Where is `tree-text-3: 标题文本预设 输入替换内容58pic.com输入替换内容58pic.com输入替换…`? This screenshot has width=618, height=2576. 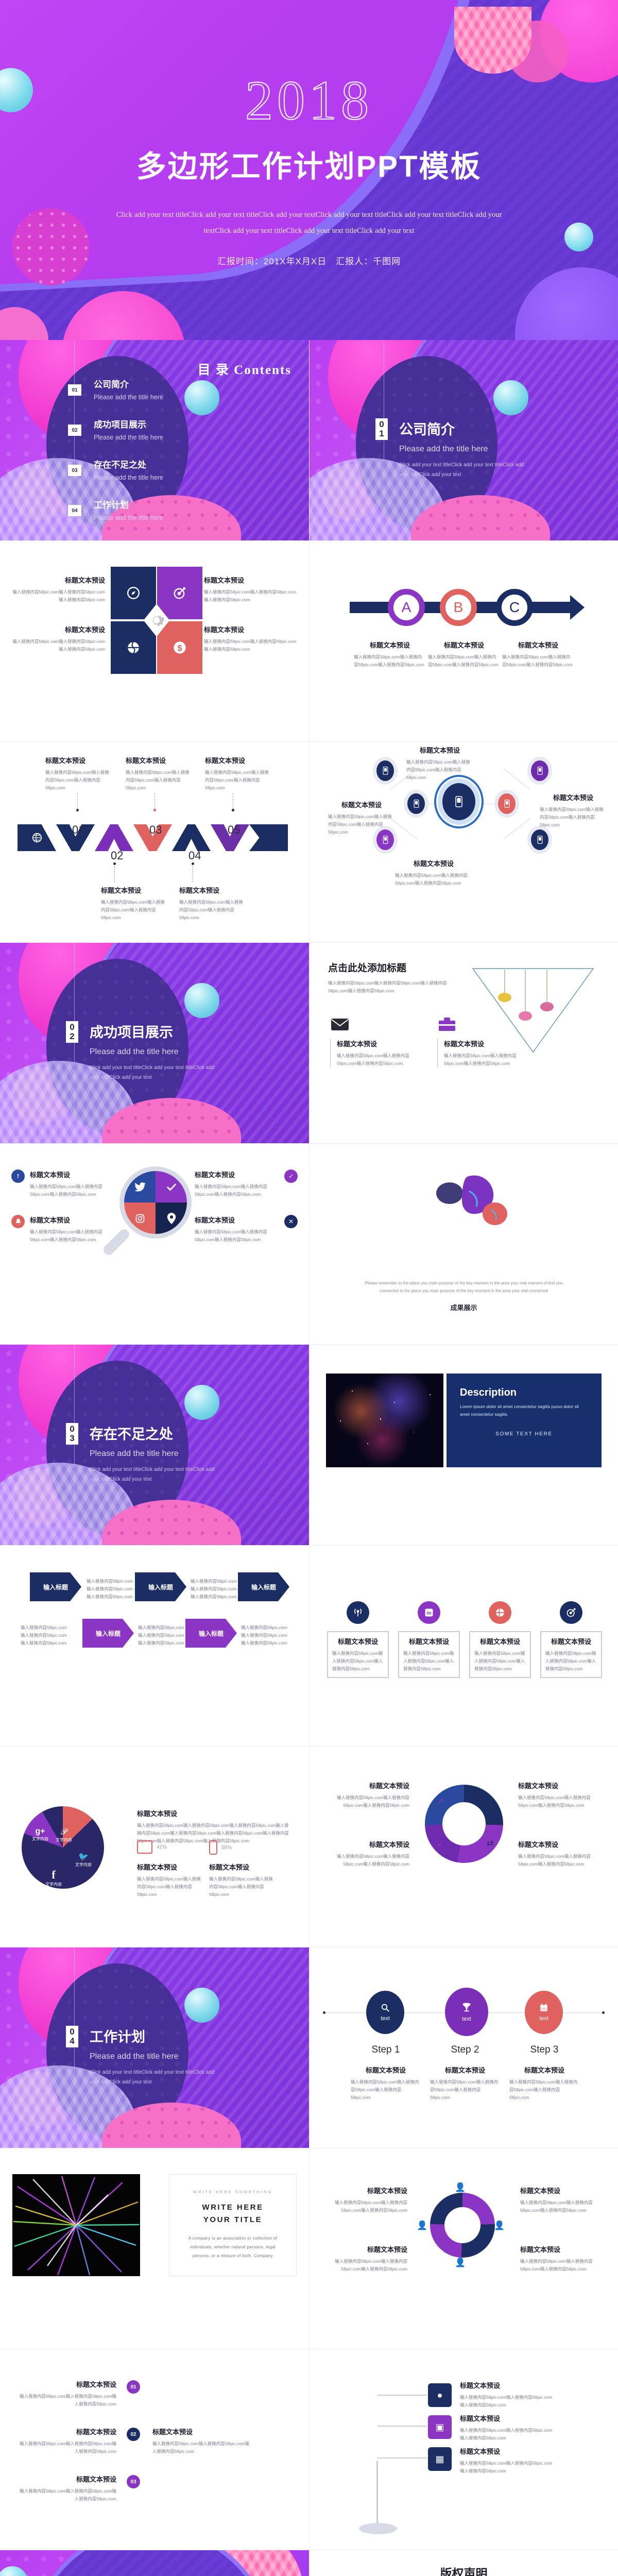 tree-text-3: 标题文本预设 输入替换内容58pic.com输入替换内容58pic.com输入替换… is located at coordinates (507, 2460).